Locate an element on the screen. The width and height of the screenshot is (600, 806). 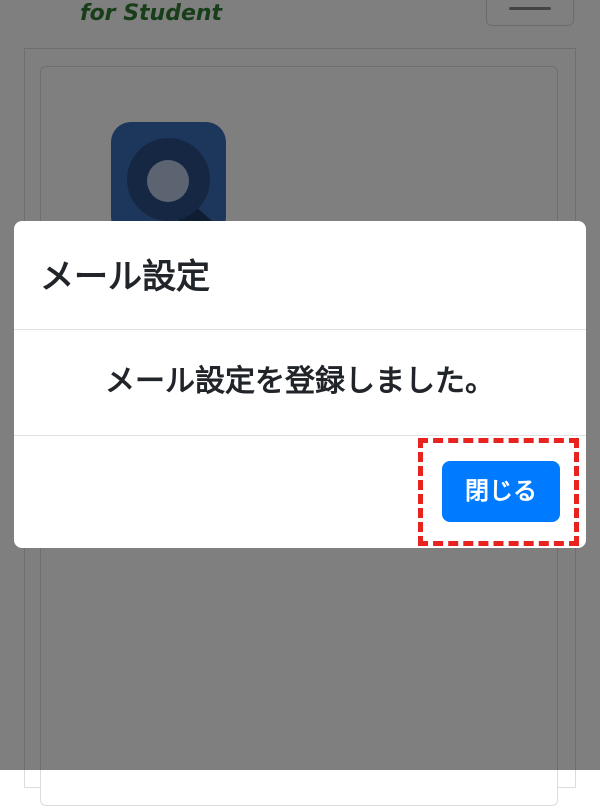
dialog-header: メール設定 is located at coordinates (300, 275).